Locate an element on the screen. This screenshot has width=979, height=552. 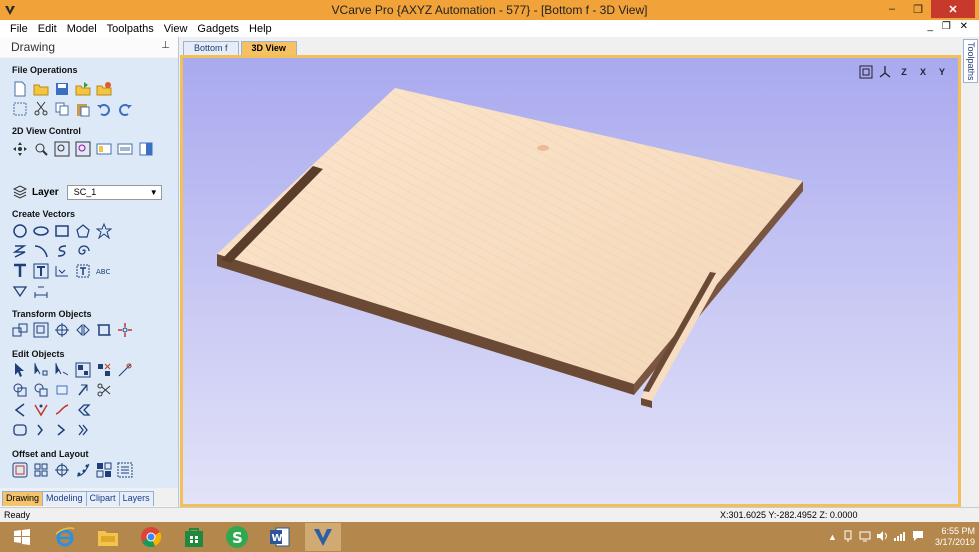
nesting-icon is located at coordinates (104, 470).